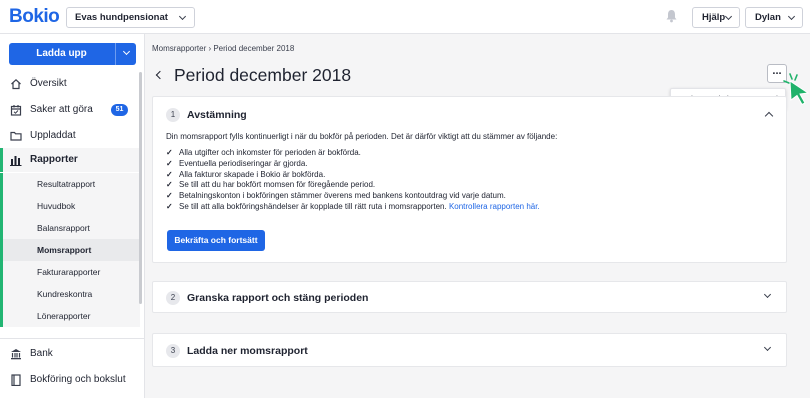 This screenshot has width=810, height=398. I want to click on sidebar-subitem-label: Momsrapport, so click(64, 250).